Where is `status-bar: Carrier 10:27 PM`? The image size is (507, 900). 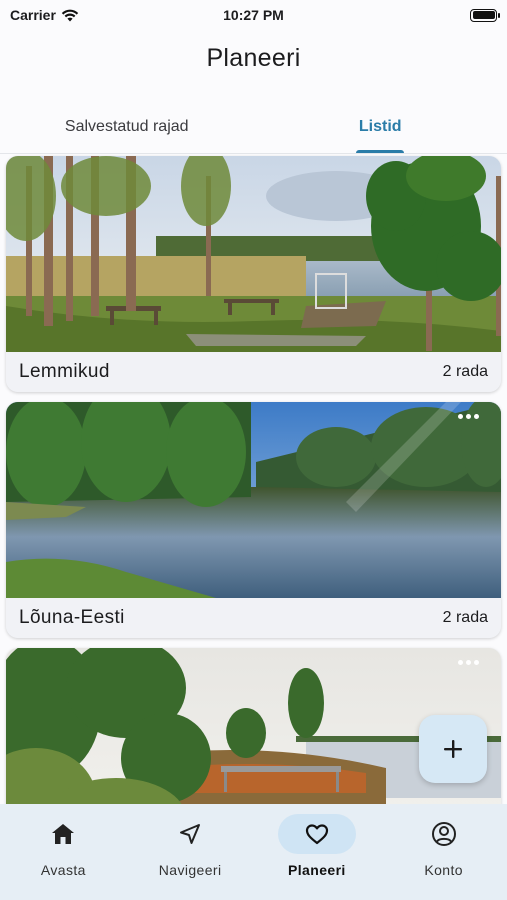
status-bar: Carrier 10:27 PM is located at coordinates (253, 15).